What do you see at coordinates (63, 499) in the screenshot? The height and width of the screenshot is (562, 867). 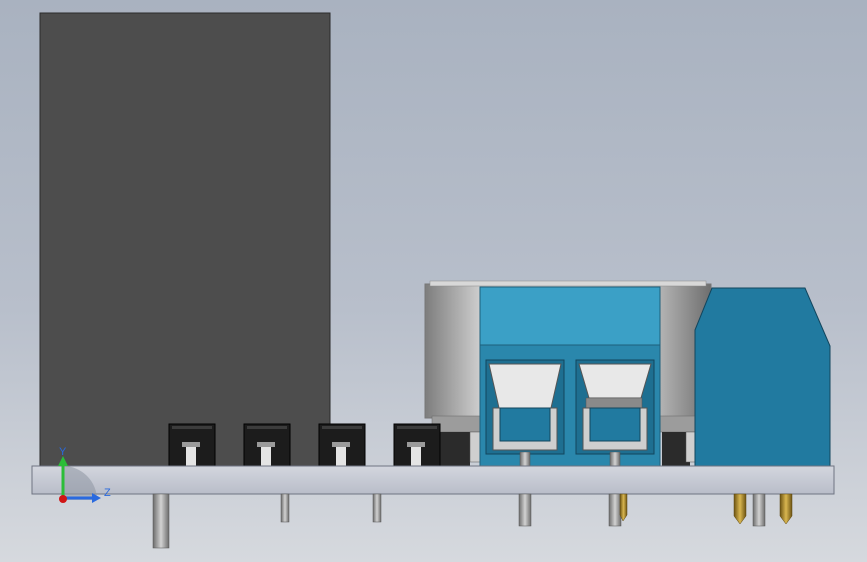 I see `triad-origin` at bounding box center [63, 499].